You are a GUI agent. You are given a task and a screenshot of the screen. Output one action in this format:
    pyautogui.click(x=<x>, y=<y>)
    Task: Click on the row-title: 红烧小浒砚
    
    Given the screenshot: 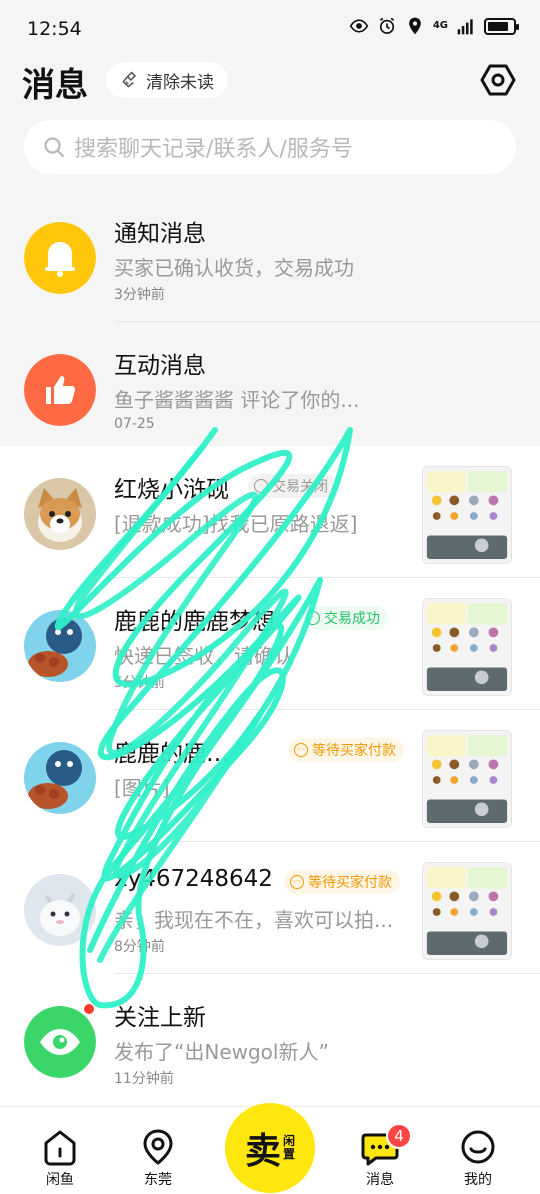 What is the action you would take?
    pyautogui.click(x=171, y=490)
    